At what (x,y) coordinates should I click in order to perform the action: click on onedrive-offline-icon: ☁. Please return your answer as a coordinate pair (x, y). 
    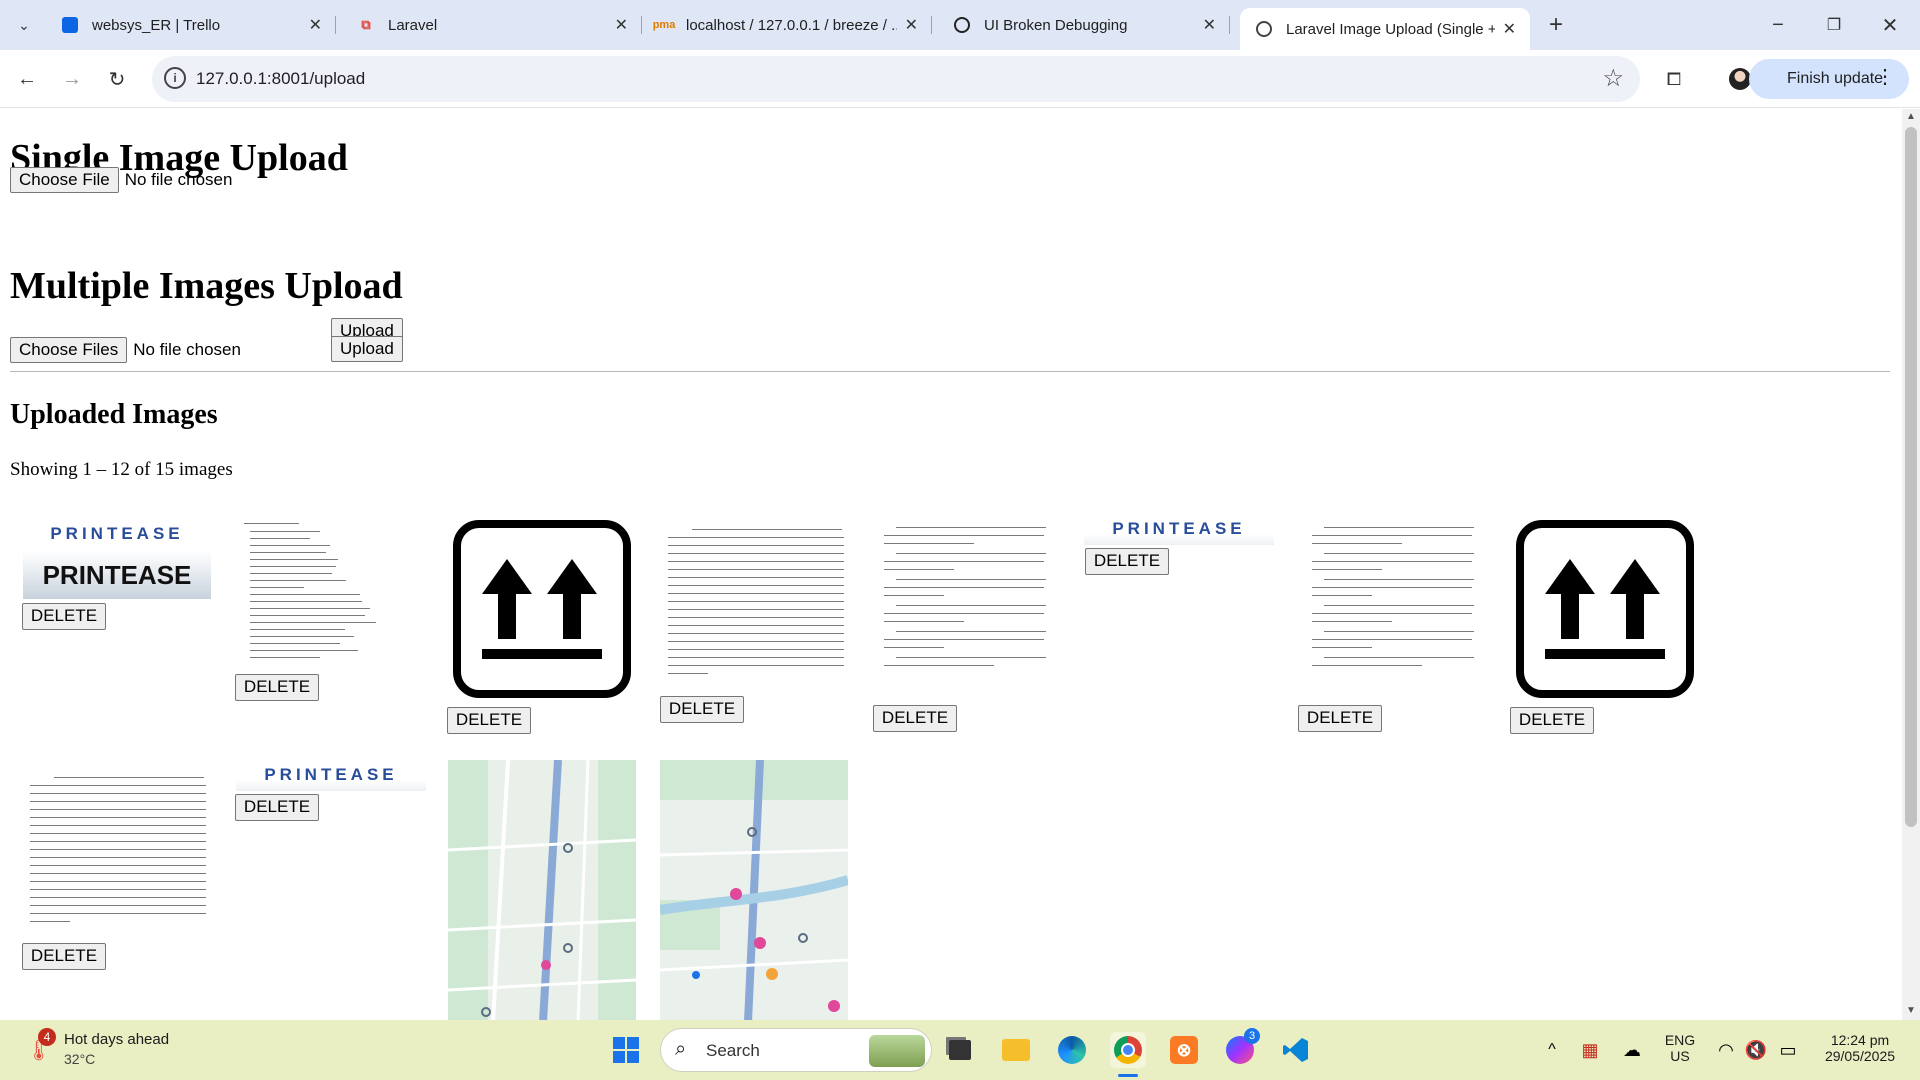
    Looking at the image, I should click on (1632, 1050).